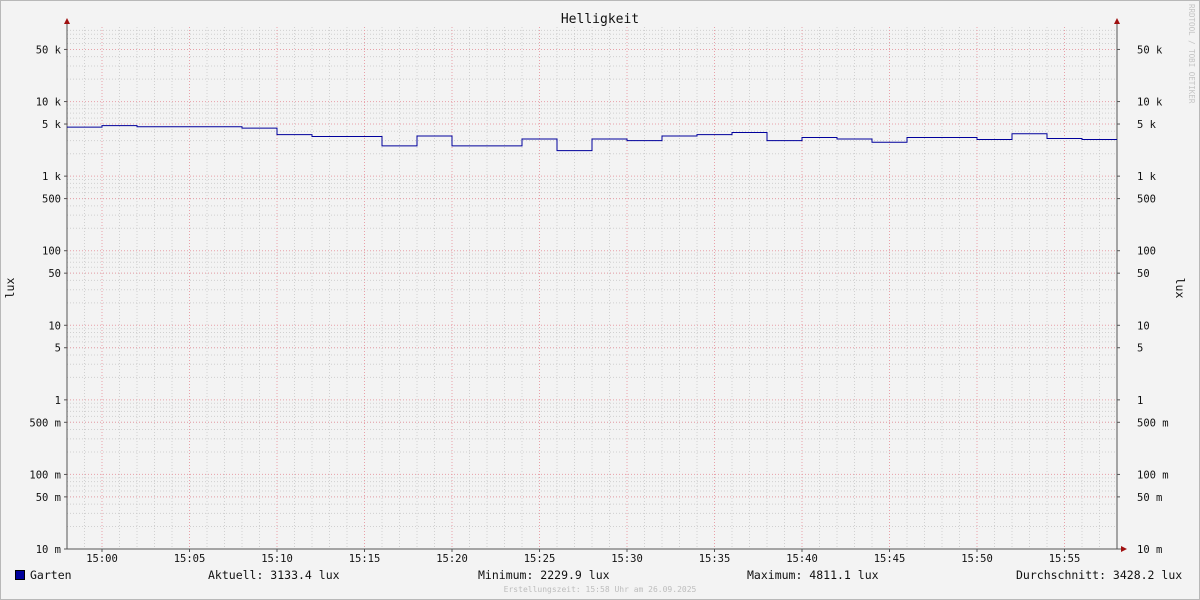  What do you see at coordinates (627, 559) in the screenshot?
I see `x-tick-label: 15:30` at bounding box center [627, 559].